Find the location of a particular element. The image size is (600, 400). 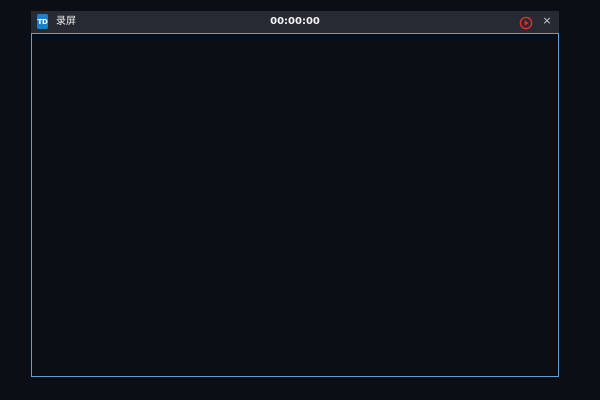

title-bar: TD 录屏 00:00:00 × is located at coordinates (295, 22).